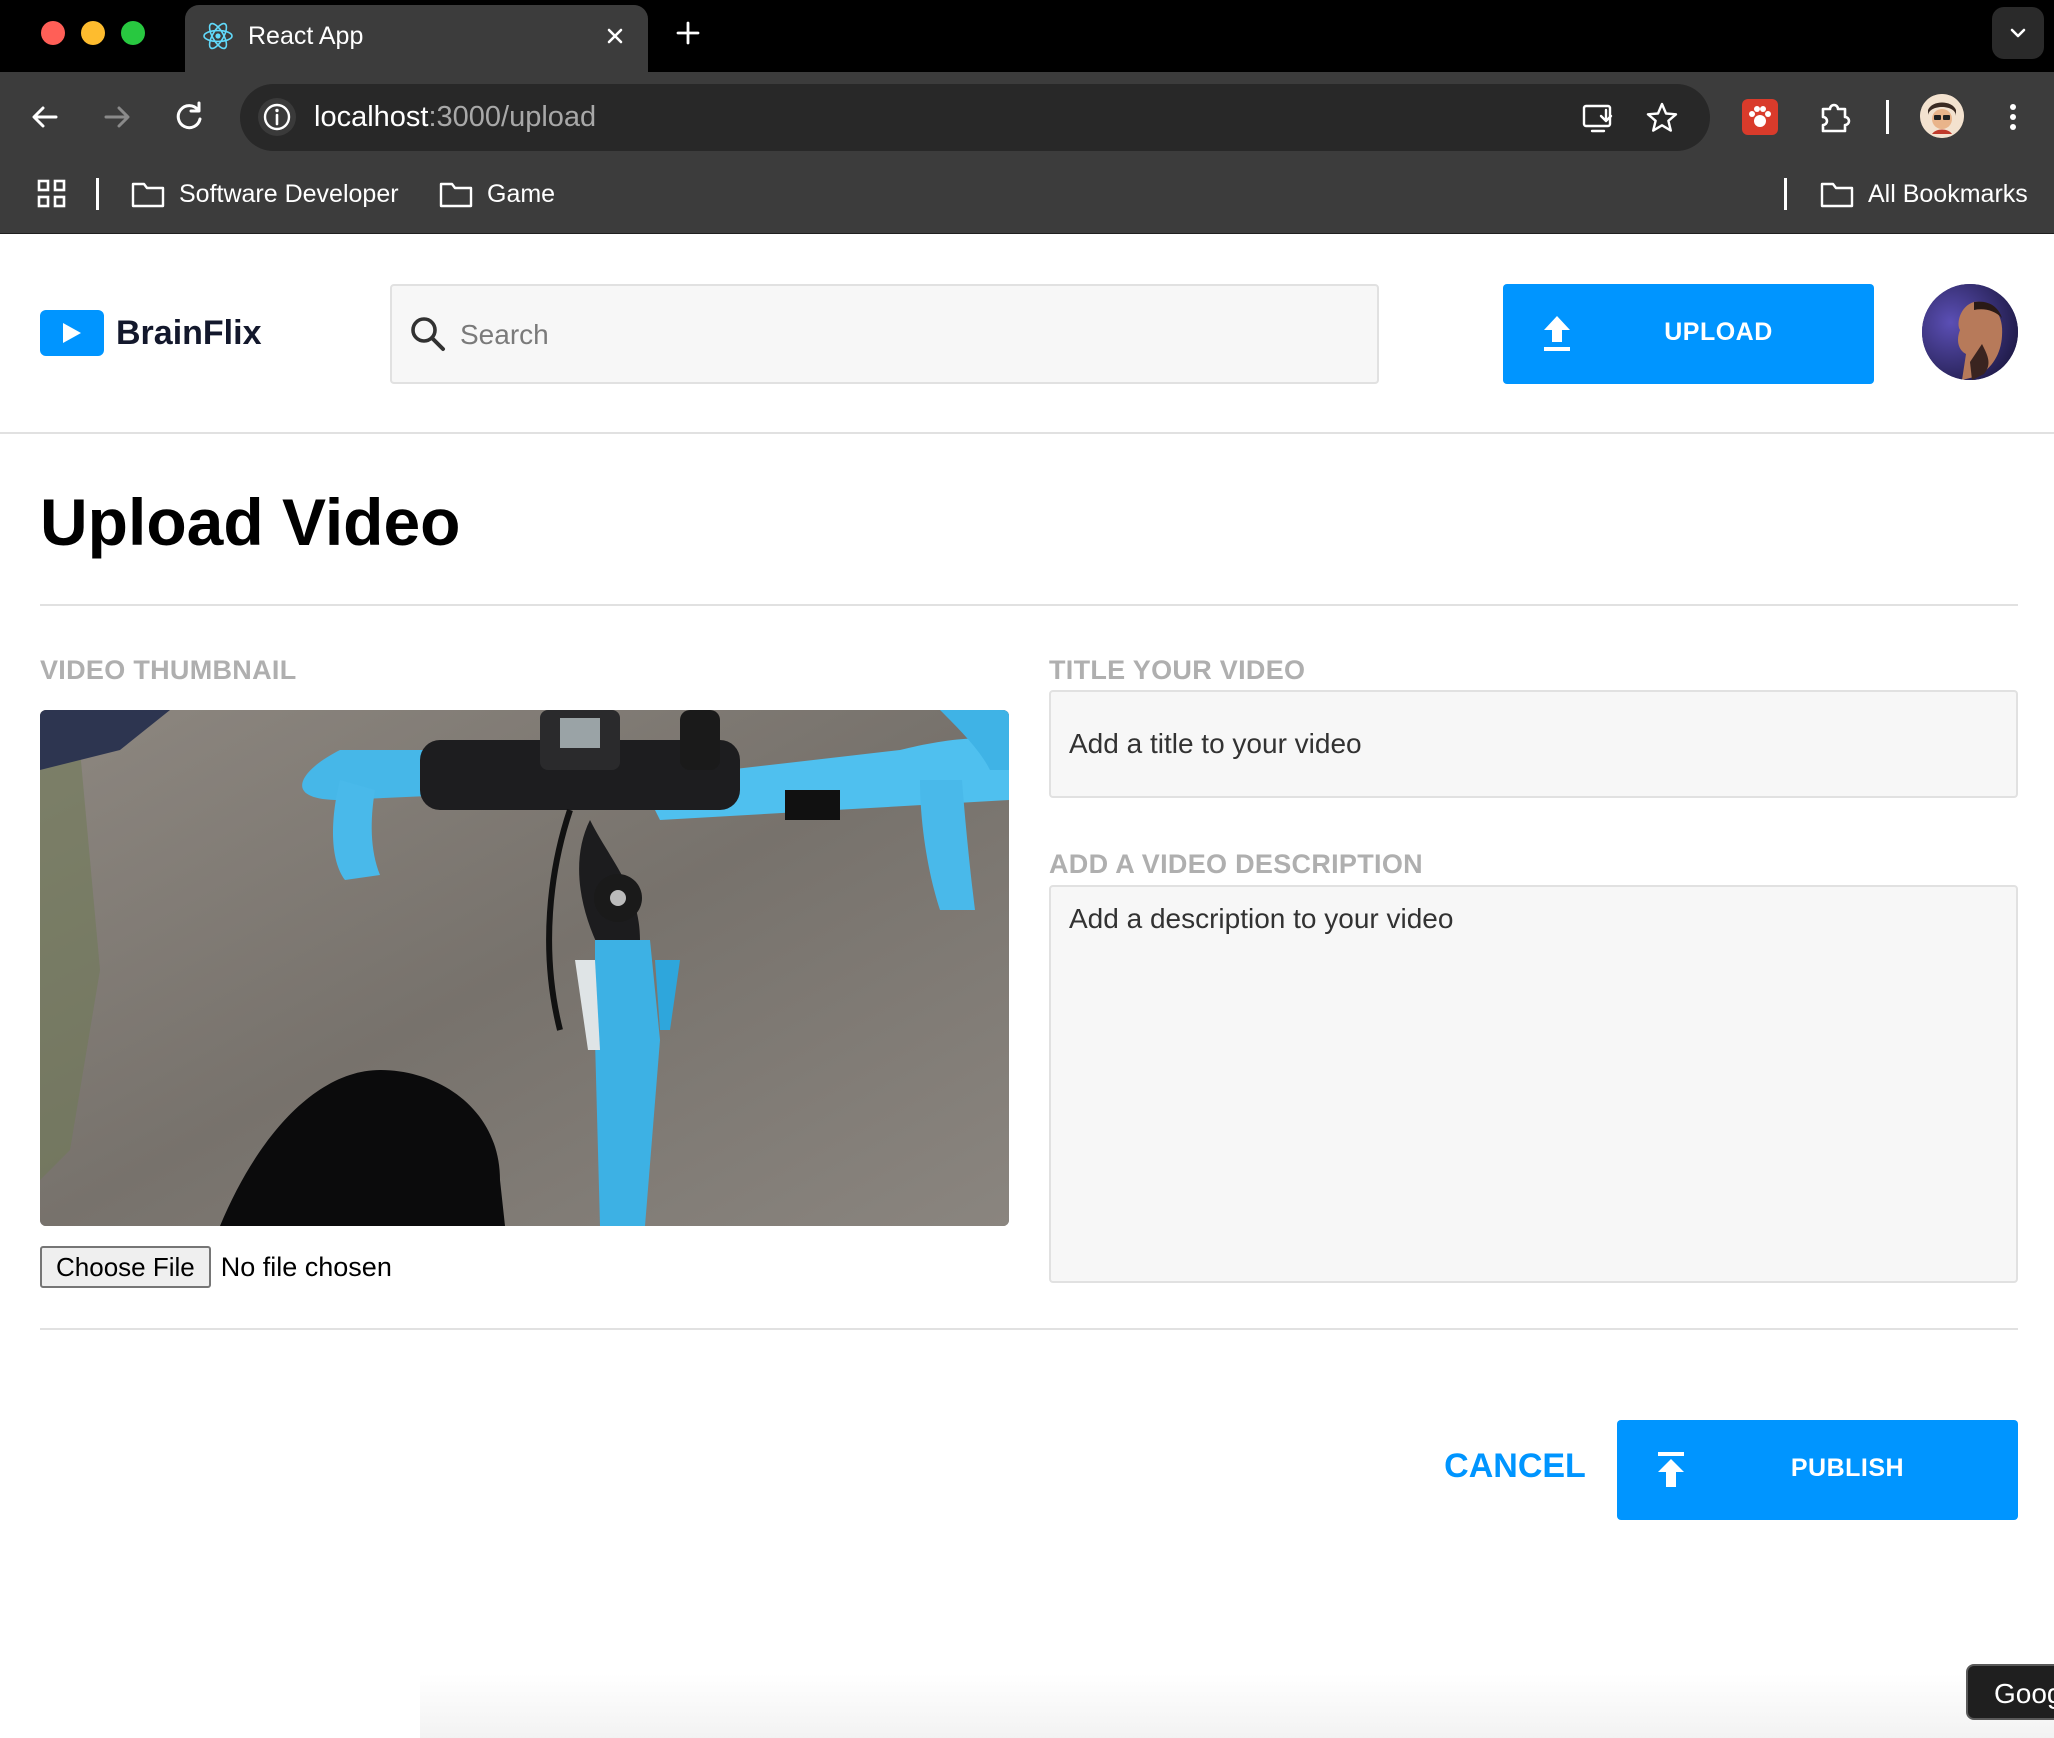 The height and width of the screenshot is (1738, 2054). I want to click on browser-profile-avatar, so click(1942, 116).